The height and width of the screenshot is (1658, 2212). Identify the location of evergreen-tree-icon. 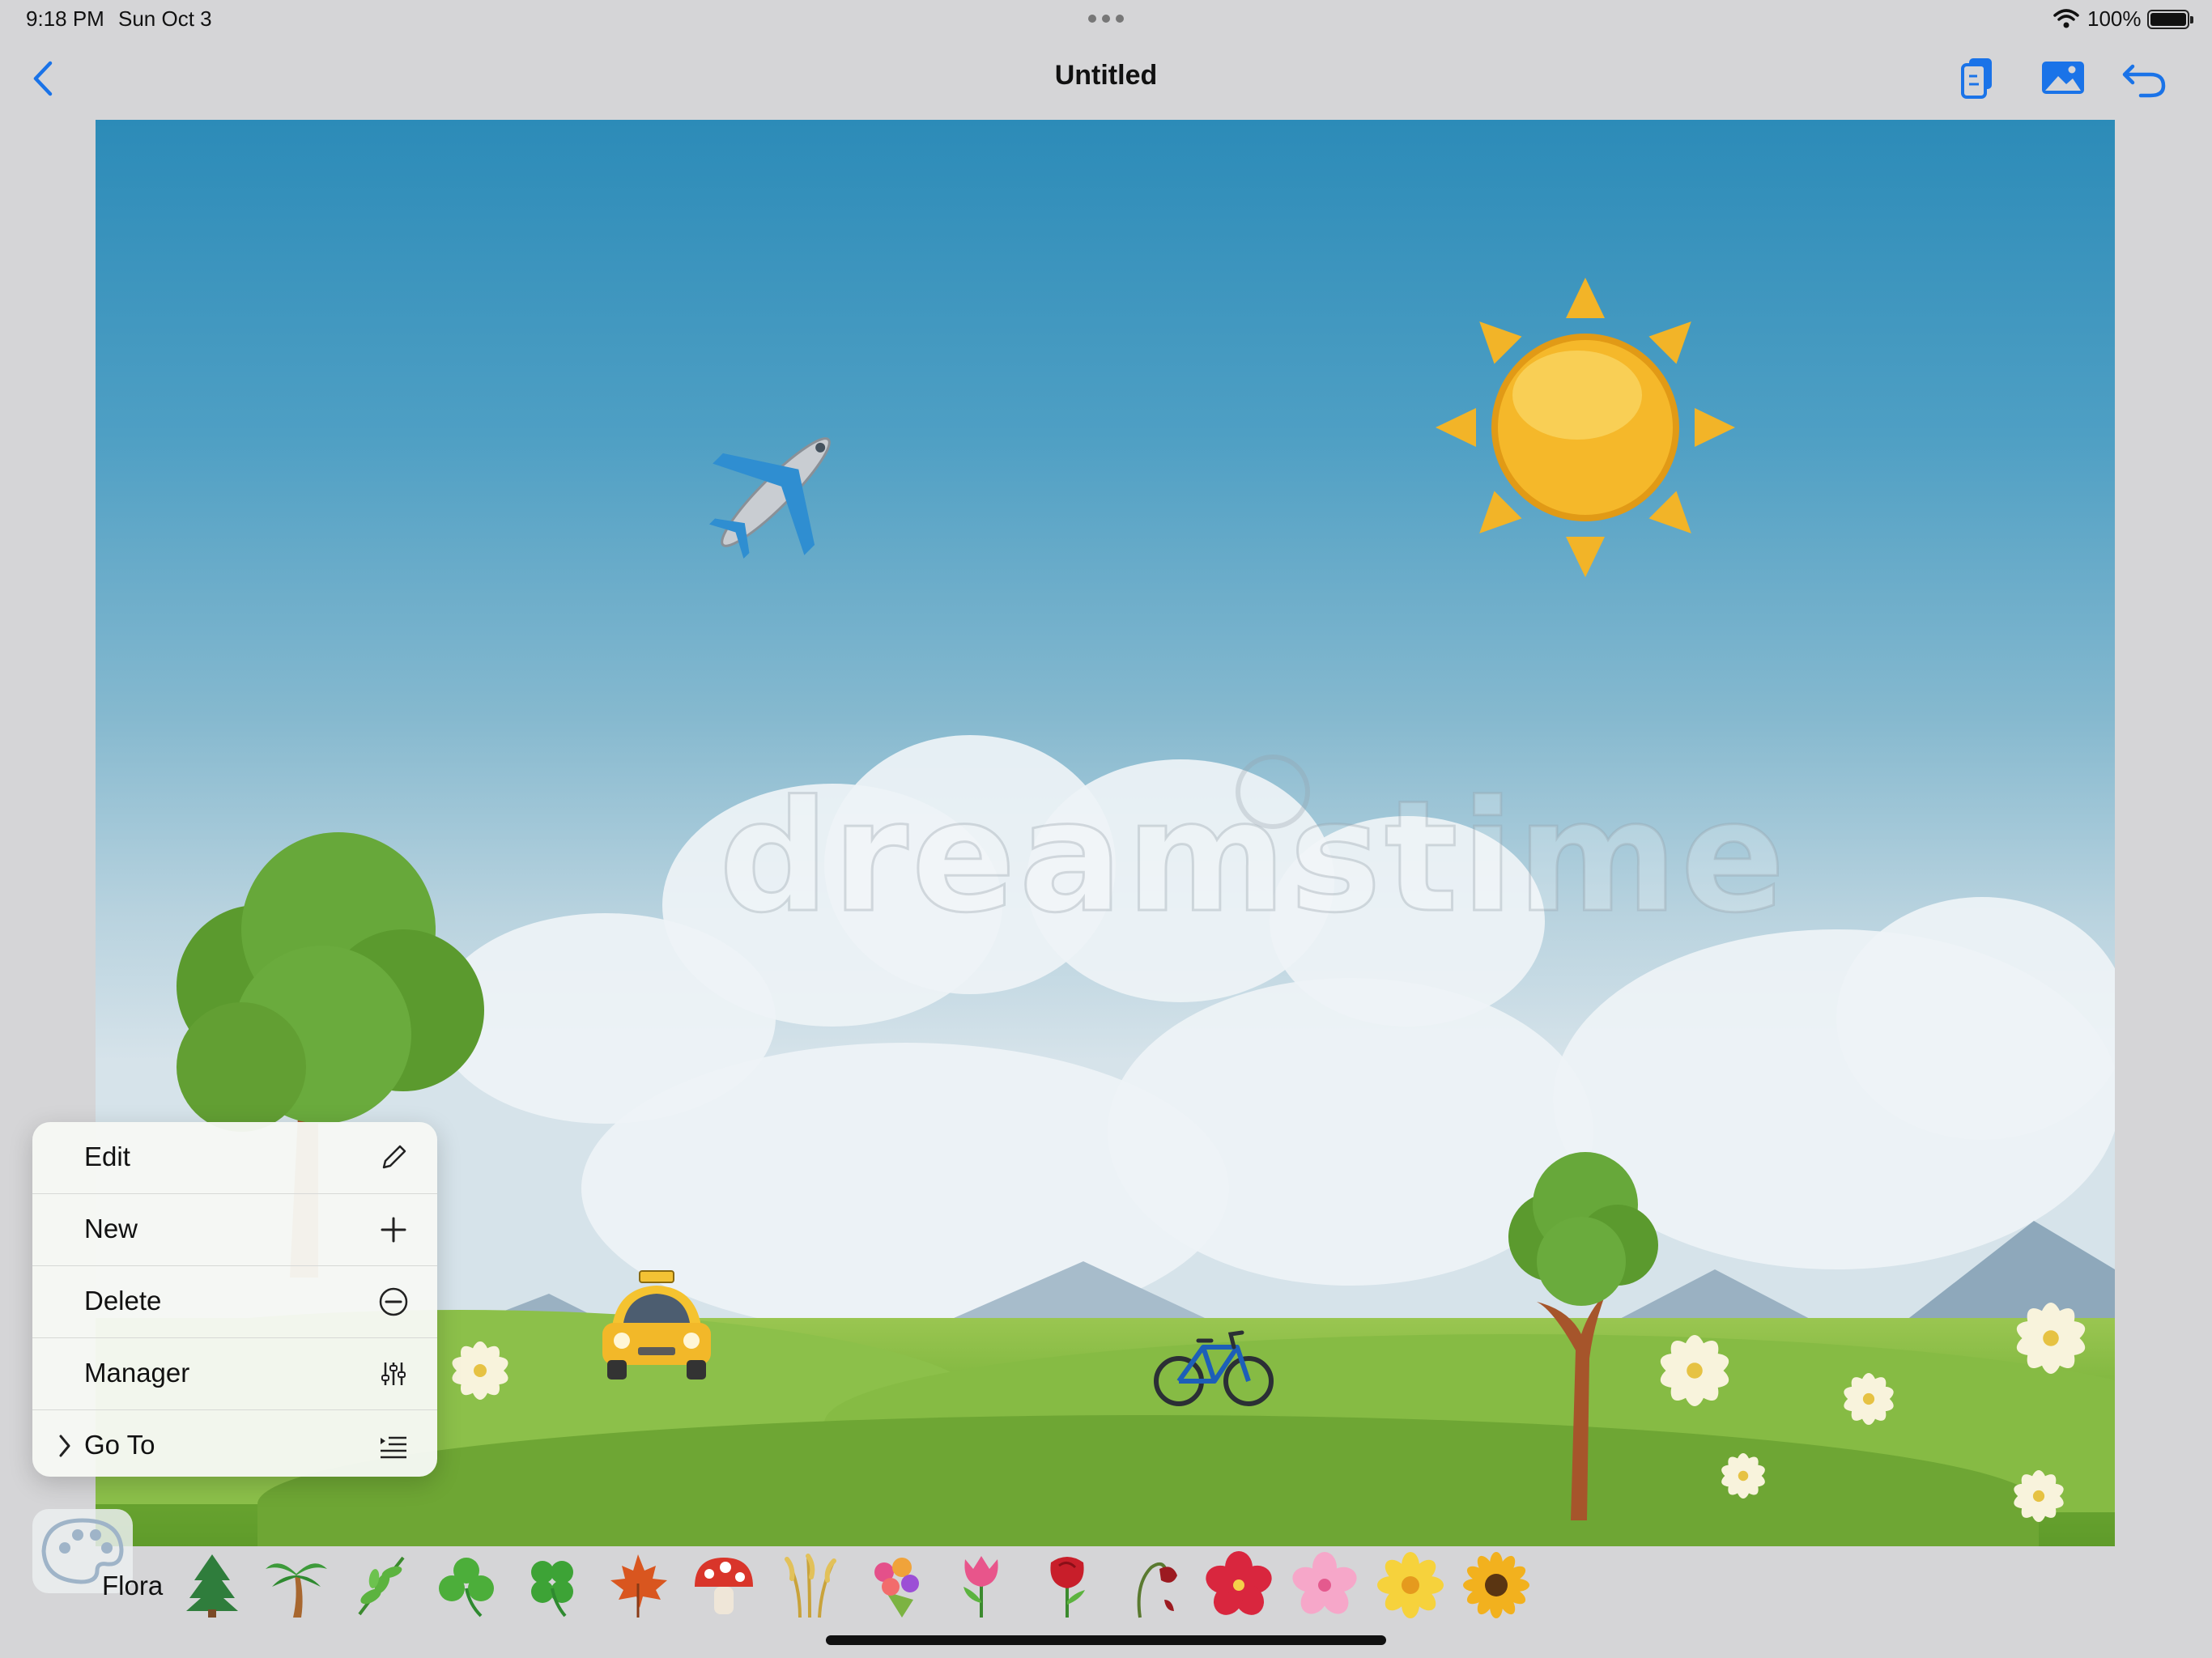
(212, 1585).